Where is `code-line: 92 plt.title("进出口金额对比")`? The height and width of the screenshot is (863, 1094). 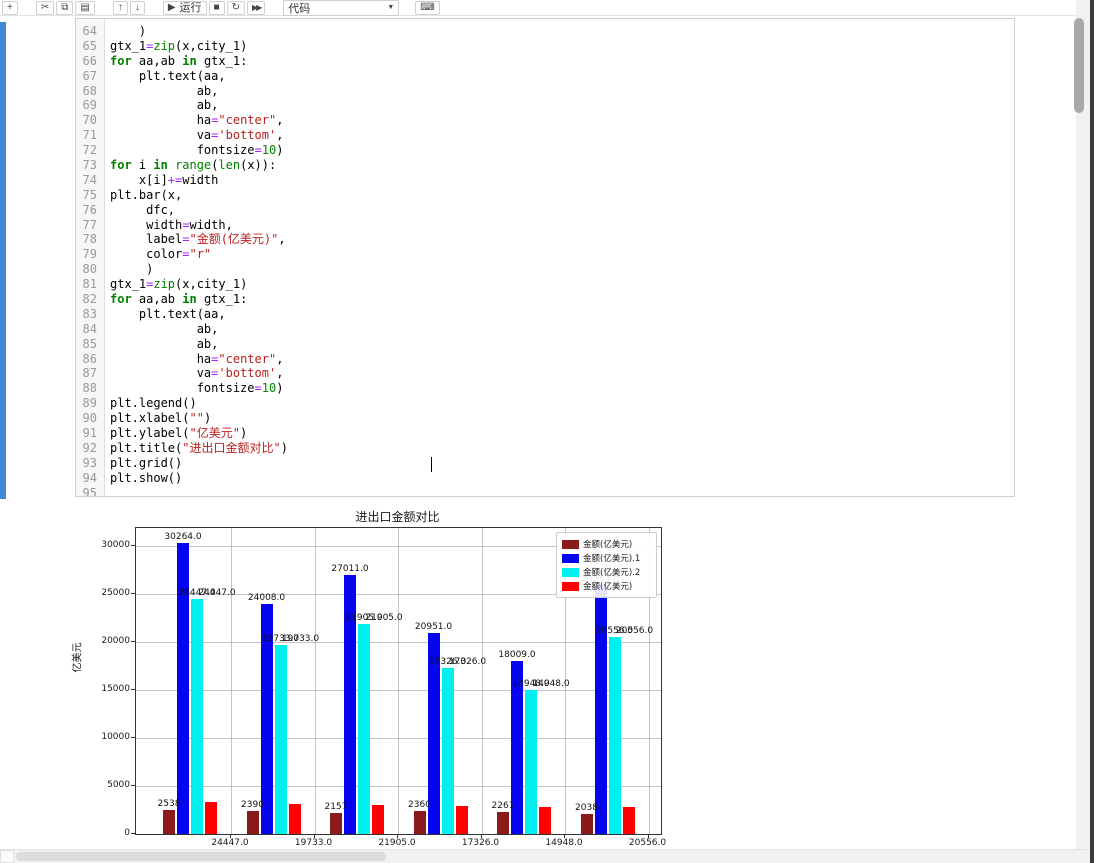
code-line: 92 plt.title("进出口金额对比") is located at coordinates (545, 448).